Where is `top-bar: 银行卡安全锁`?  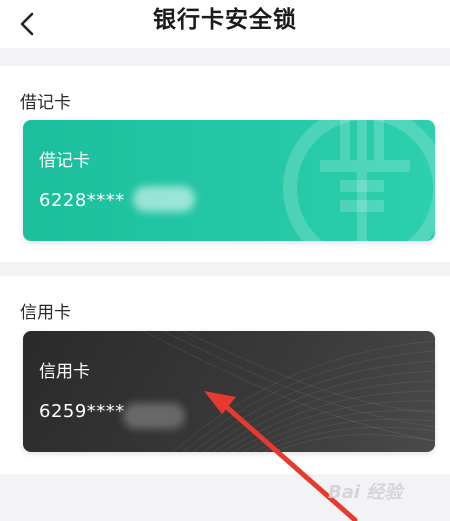
top-bar: 银行卡安全锁 is located at coordinates (225, 24).